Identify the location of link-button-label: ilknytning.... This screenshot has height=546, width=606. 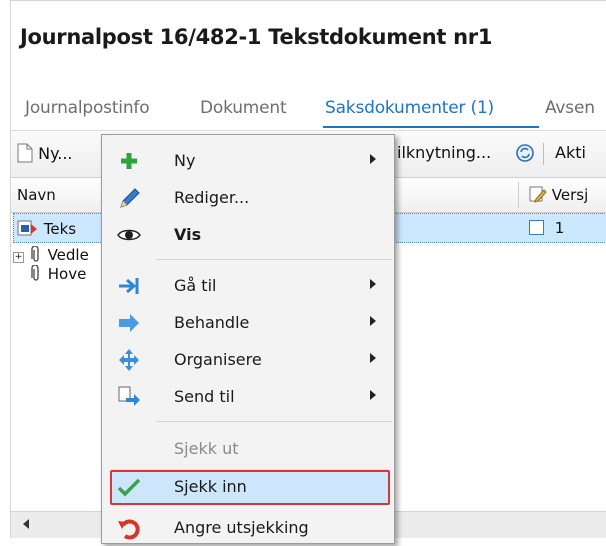
(444, 152).